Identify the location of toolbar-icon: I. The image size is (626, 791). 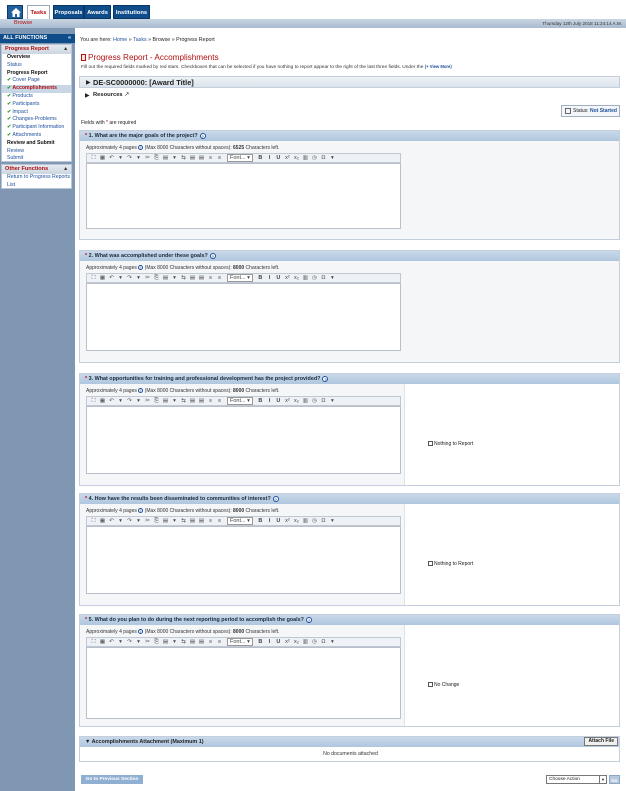
(269, 401).